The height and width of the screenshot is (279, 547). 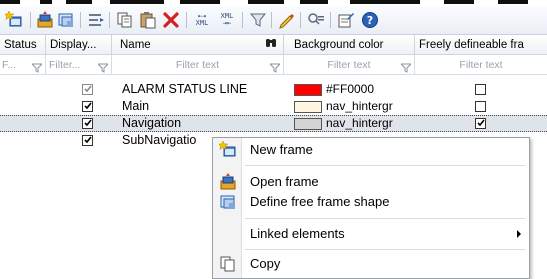 I want to click on filter-input-name: Filter text, so click(x=198, y=65).